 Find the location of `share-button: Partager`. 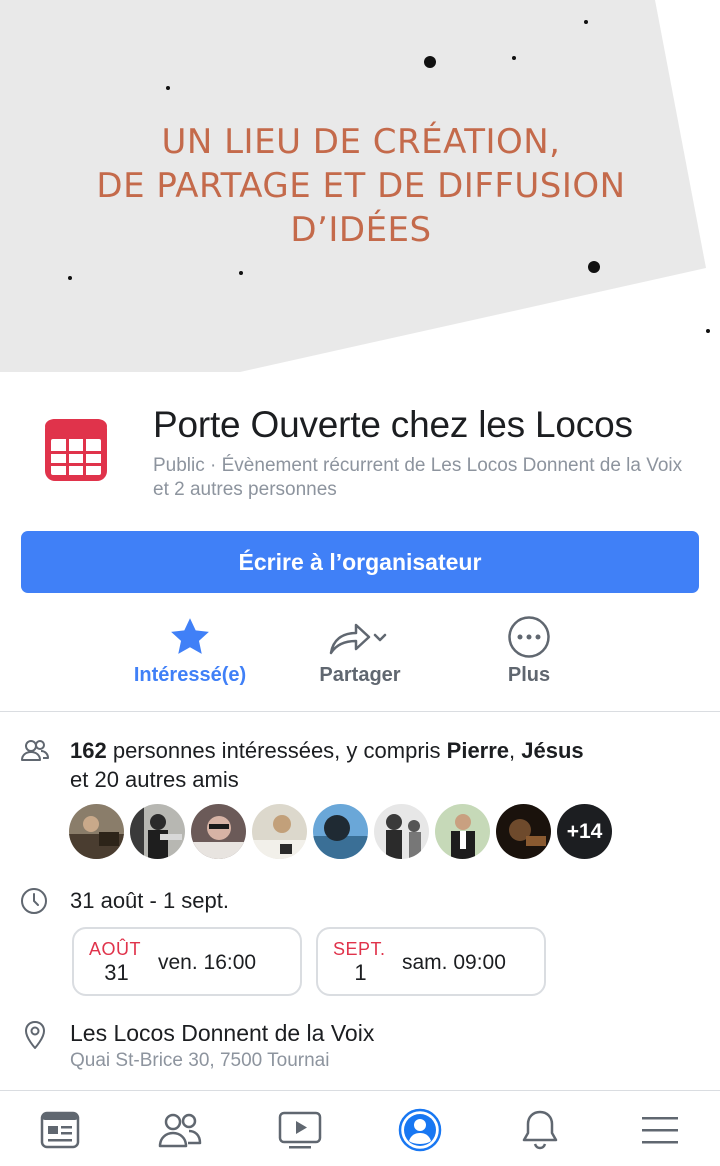

share-button: Partager is located at coordinates (360, 649).